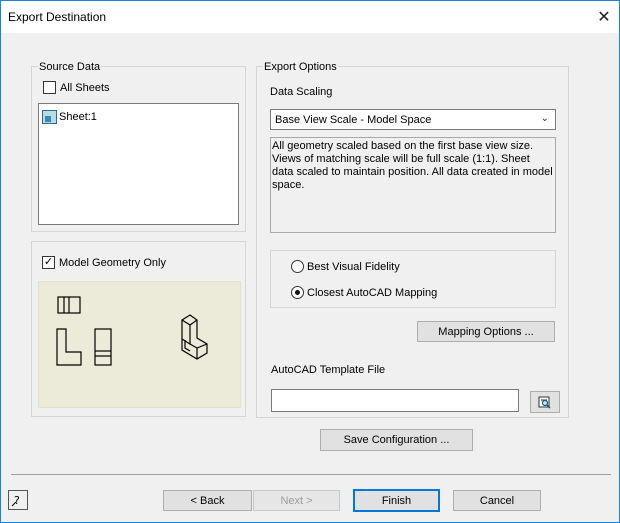 The width and height of the screenshot is (620, 523). I want to click on sheets-listbox: Sheet:1, so click(138, 164).